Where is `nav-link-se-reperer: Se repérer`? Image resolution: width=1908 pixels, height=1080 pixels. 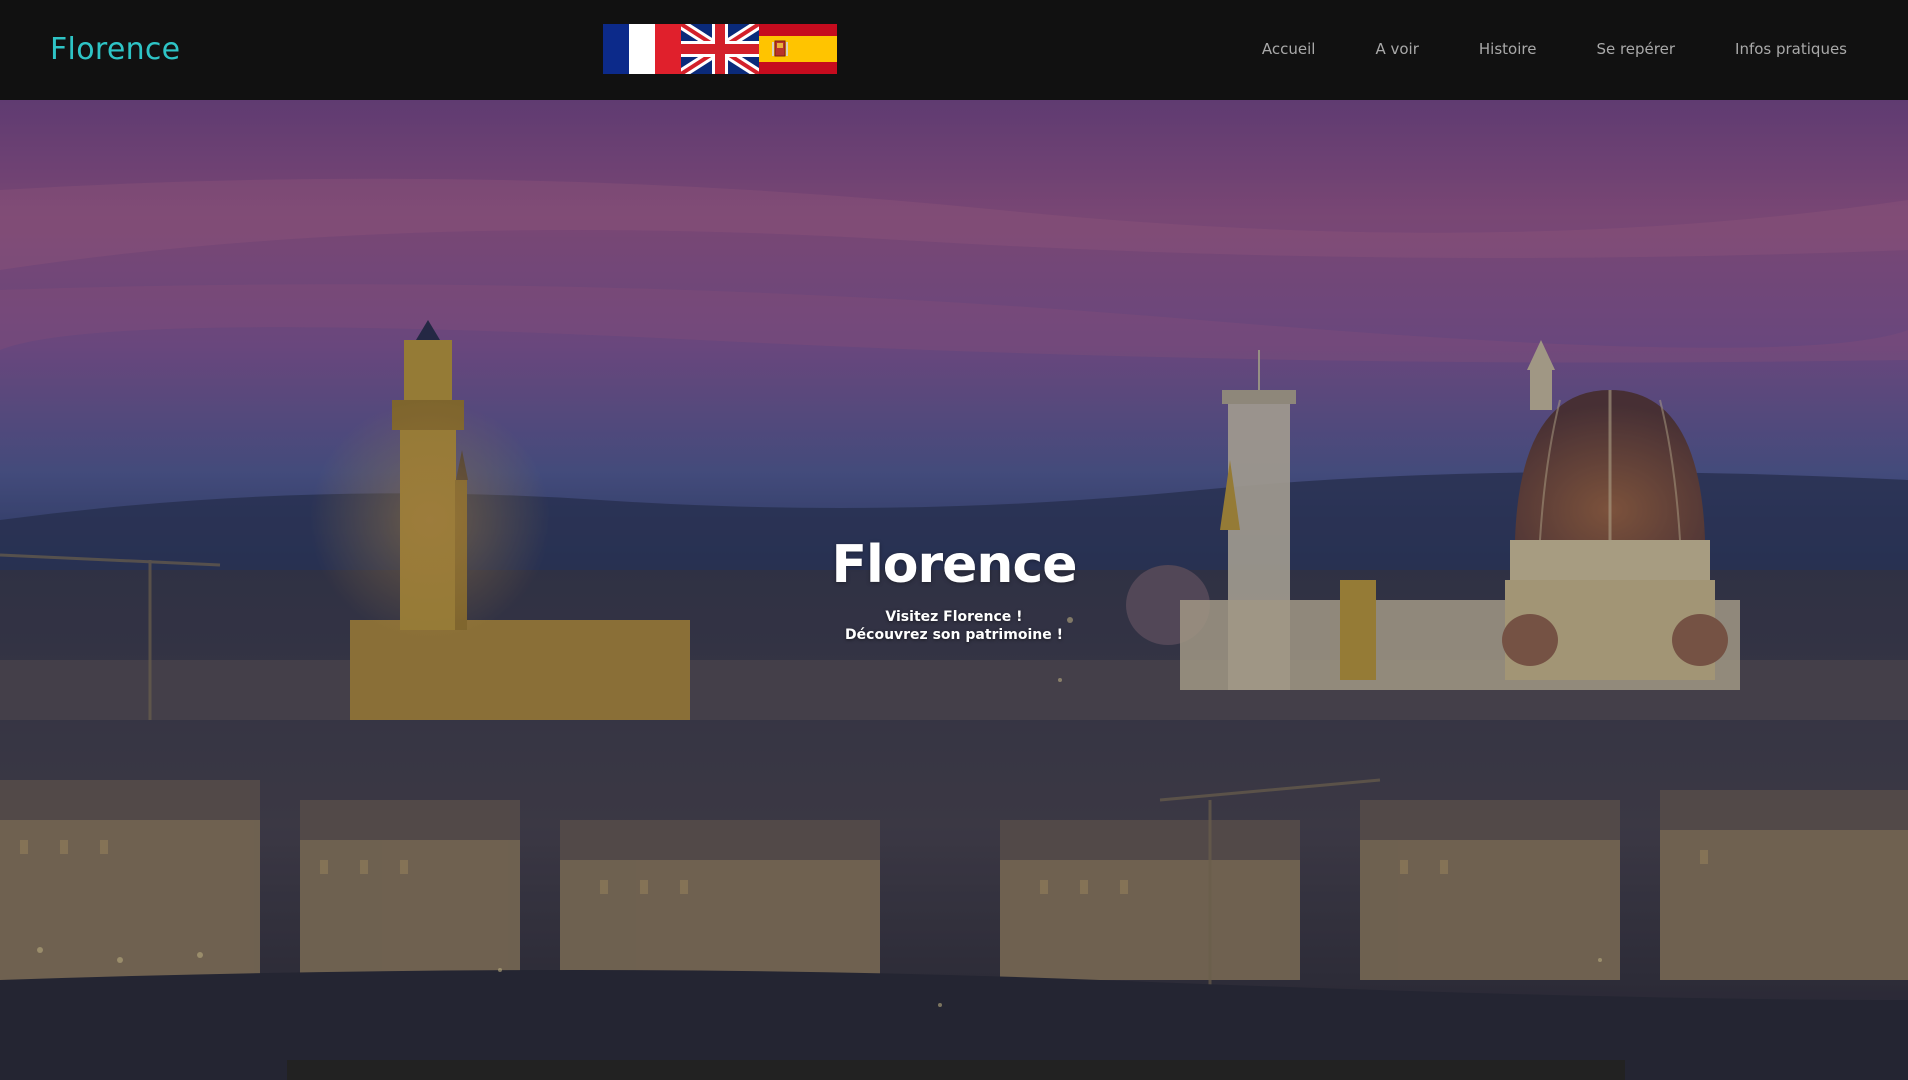 nav-link-se-reperer: Se repérer is located at coordinates (1635, 49).